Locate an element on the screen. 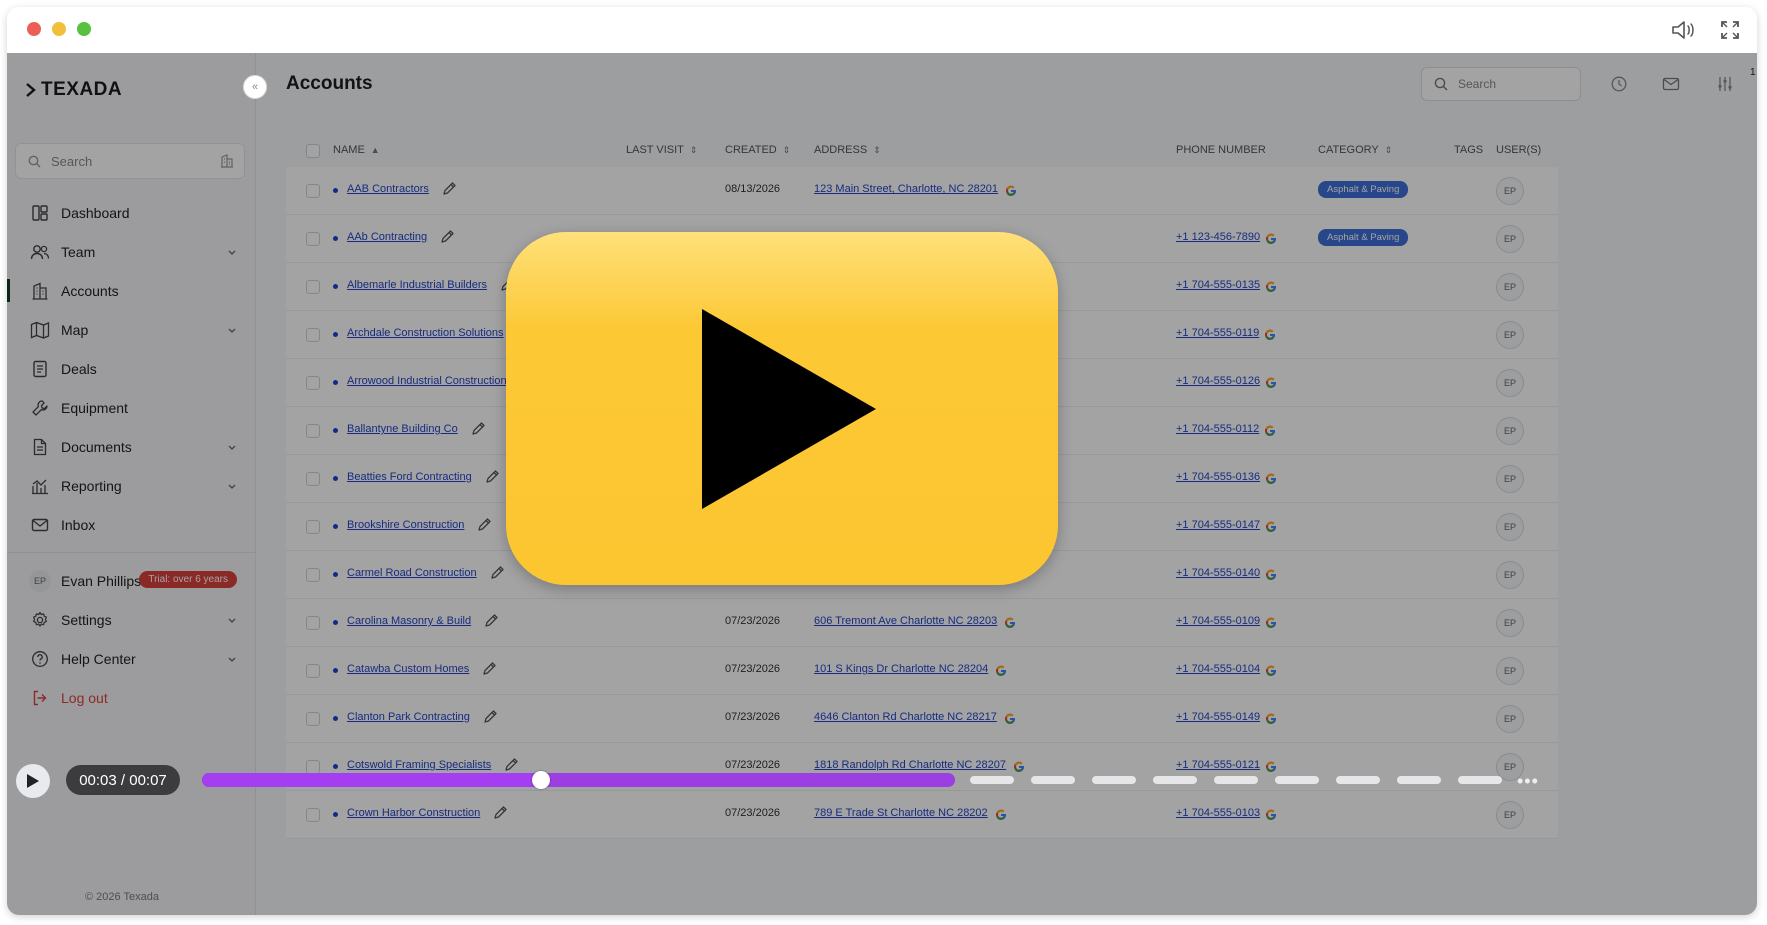  phone-link: +1 704-555-0136 is located at coordinates (1218, 477).